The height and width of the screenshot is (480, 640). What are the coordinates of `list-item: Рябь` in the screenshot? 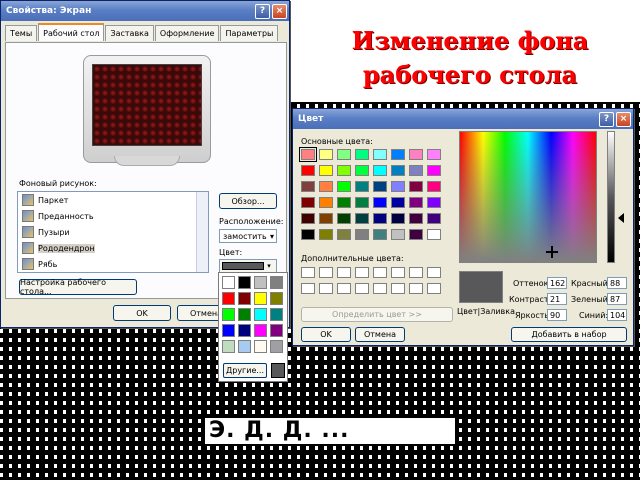 It's located at (113, 264).